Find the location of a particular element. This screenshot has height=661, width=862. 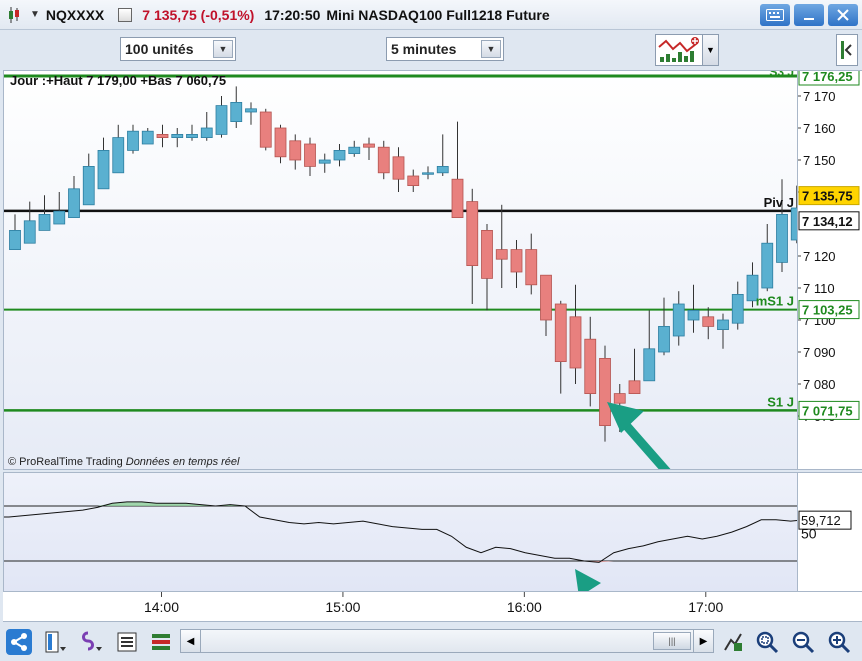

time-axis: 14:00 15:00 16:00 17:00 is located at coordinates (432, 607).